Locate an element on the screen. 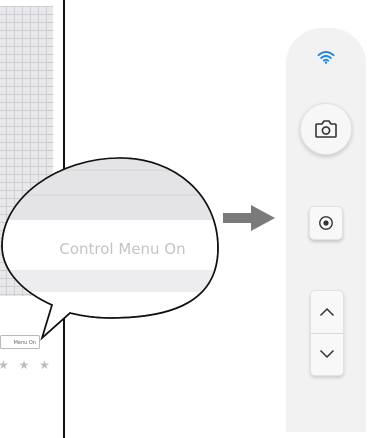 This screenshot has width=380, height=438. chevron-up-icon is located at coordinates (327, 312).